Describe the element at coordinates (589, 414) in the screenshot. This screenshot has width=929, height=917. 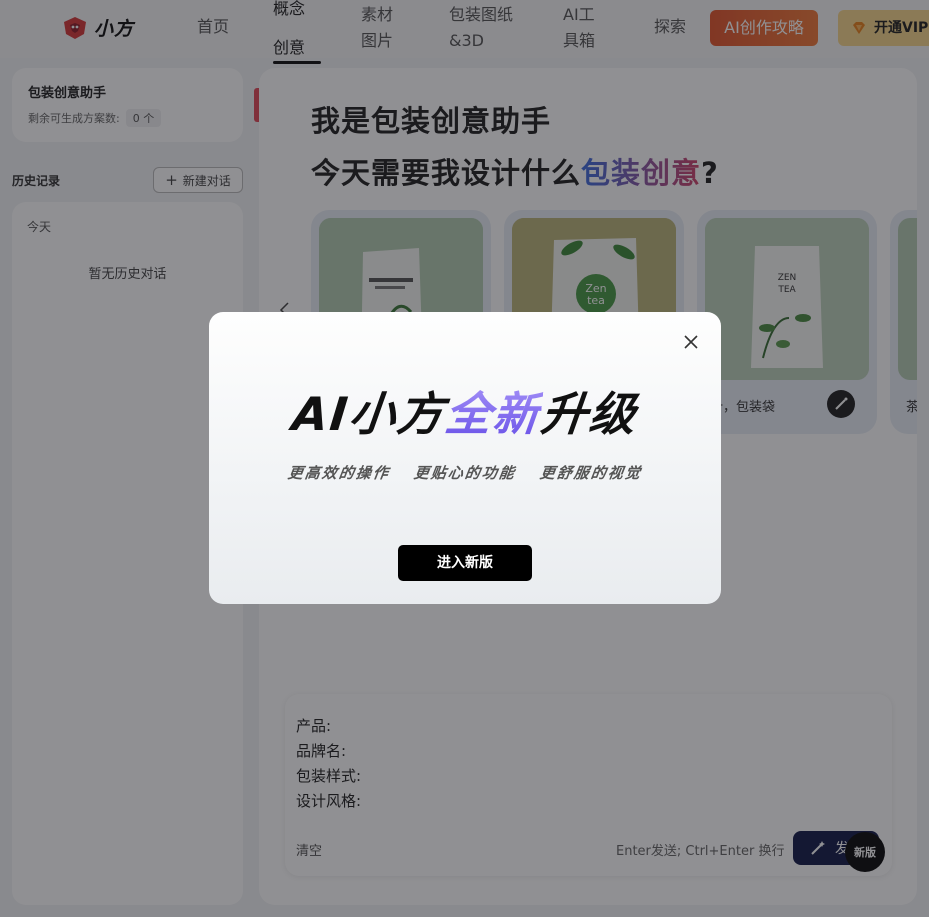
I see `modal-title-suffix: 升级` at that location.